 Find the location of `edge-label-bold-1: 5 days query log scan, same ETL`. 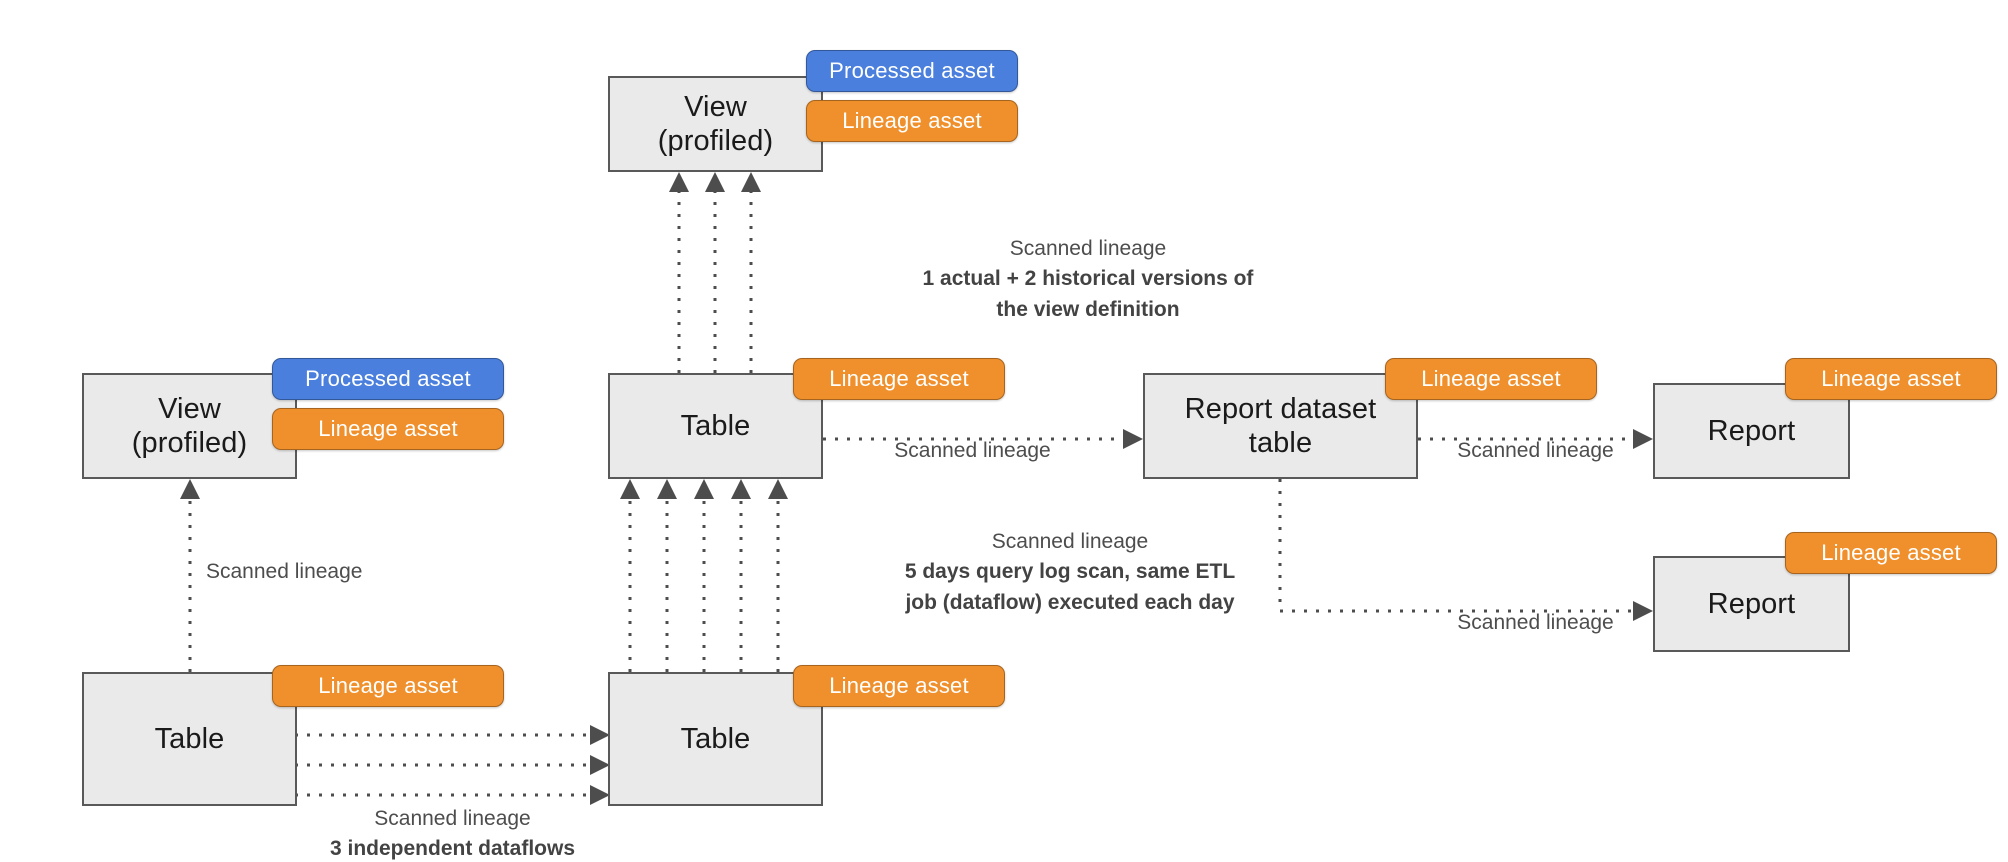

edge-label-bold-1: 5 days query log scan, same ETL is located at coordinates (1070, 572).